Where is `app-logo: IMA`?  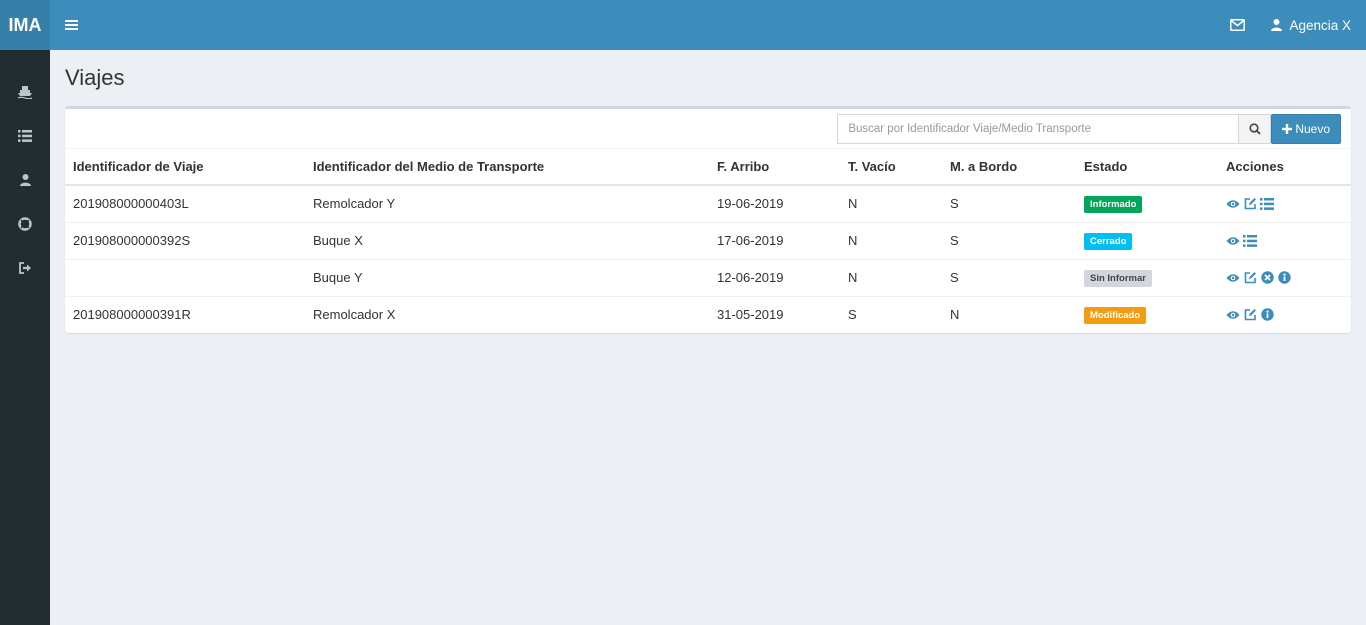 app-logo: IMA is located at coordinates (25, 25).